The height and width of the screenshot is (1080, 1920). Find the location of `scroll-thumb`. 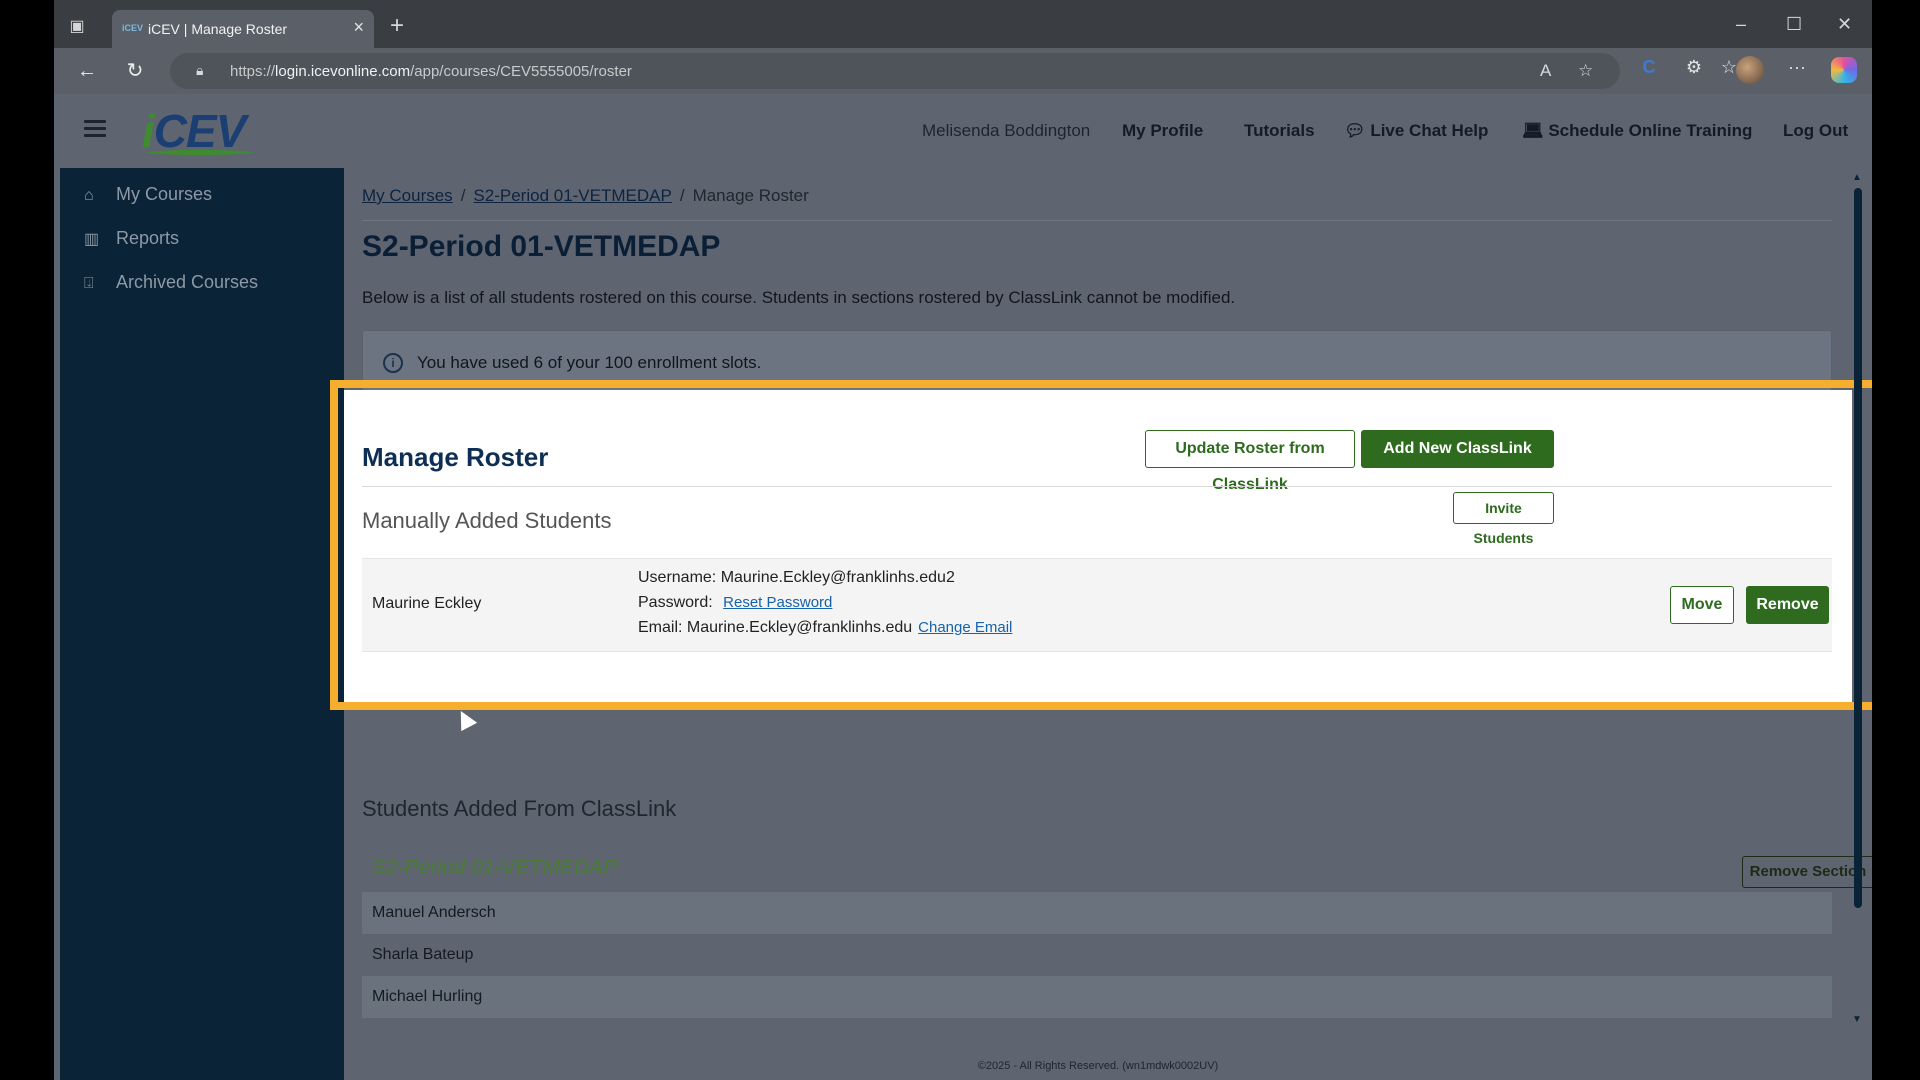

scroll-thumb is located at coordinates (1858, 548).